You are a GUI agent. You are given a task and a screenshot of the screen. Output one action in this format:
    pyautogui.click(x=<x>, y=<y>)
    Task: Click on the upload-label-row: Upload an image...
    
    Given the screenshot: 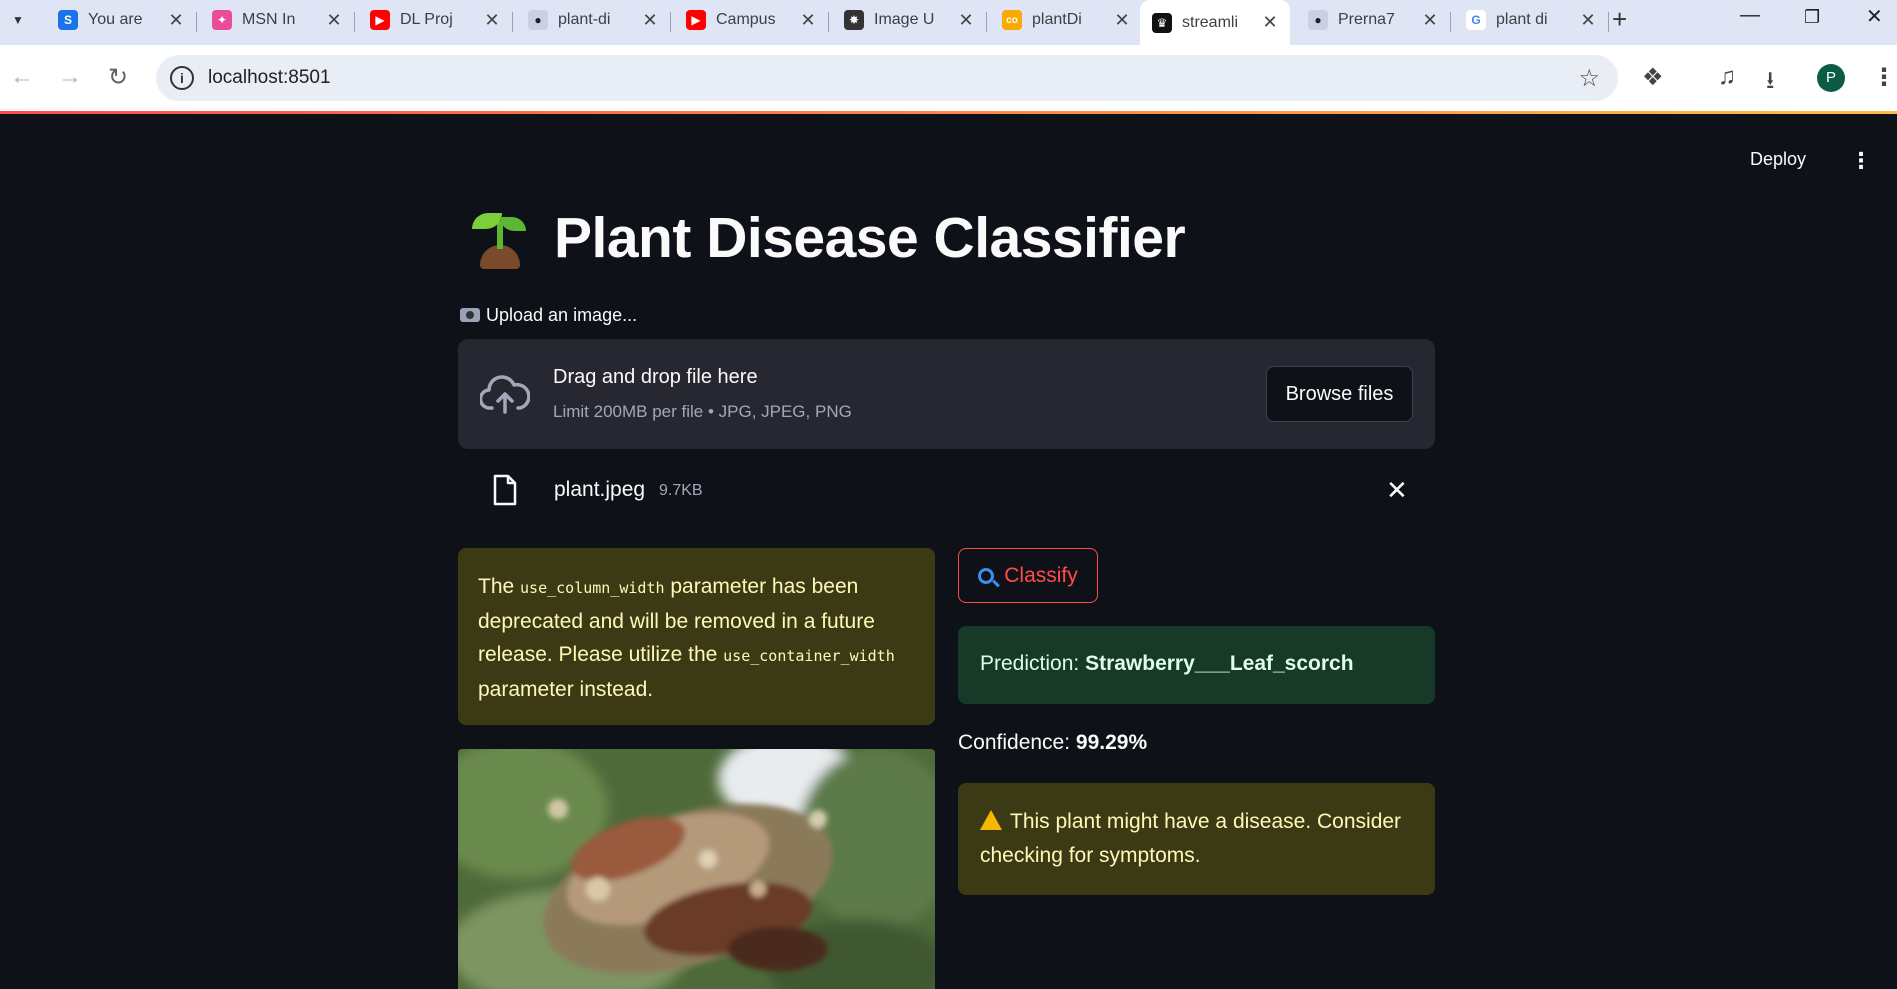 What is the action you would take?
    pyautogui.click(x=548, y=315)
    